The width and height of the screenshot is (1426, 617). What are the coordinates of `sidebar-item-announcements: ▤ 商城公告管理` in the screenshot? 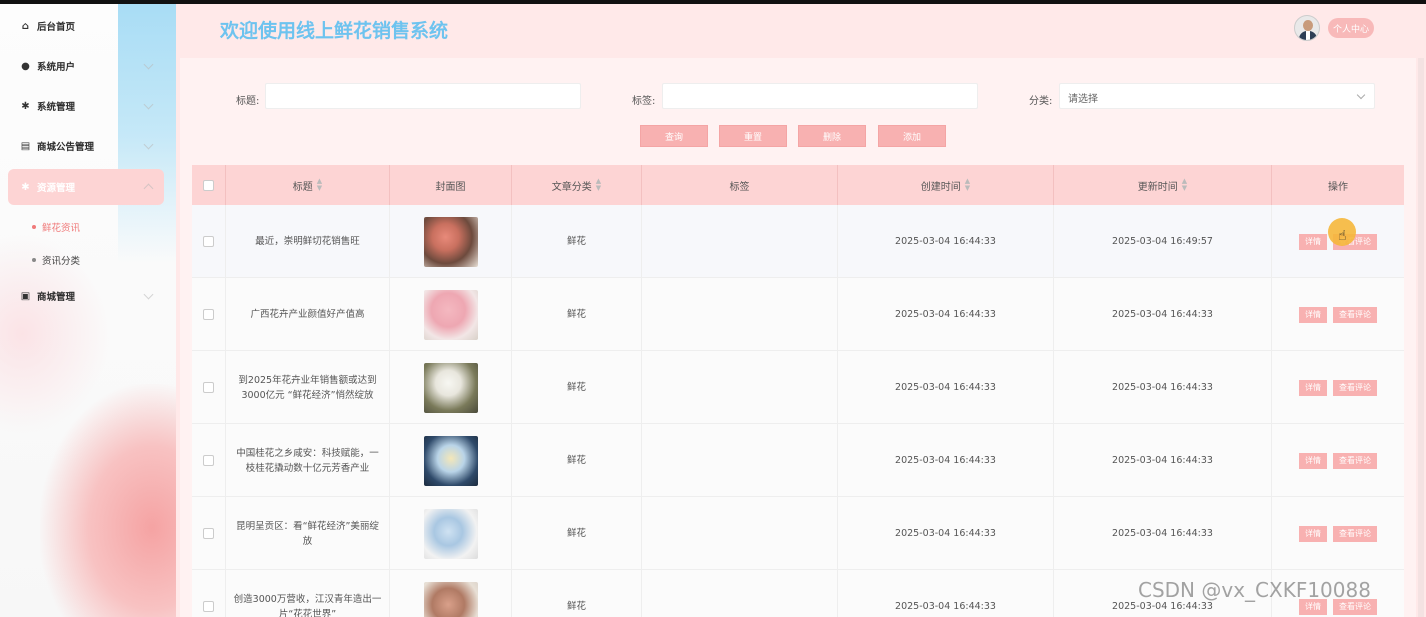 It's located at (86, 146).